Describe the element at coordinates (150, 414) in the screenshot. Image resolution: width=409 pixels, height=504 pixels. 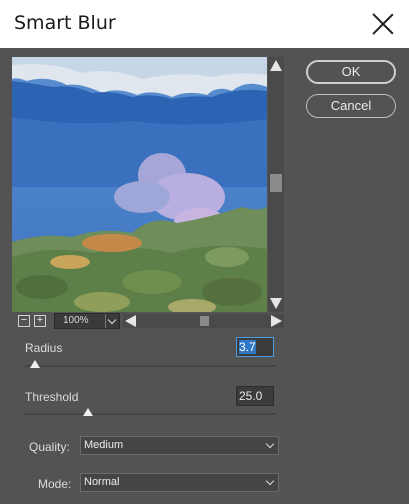
I see `threshold-slider-track` at that location.